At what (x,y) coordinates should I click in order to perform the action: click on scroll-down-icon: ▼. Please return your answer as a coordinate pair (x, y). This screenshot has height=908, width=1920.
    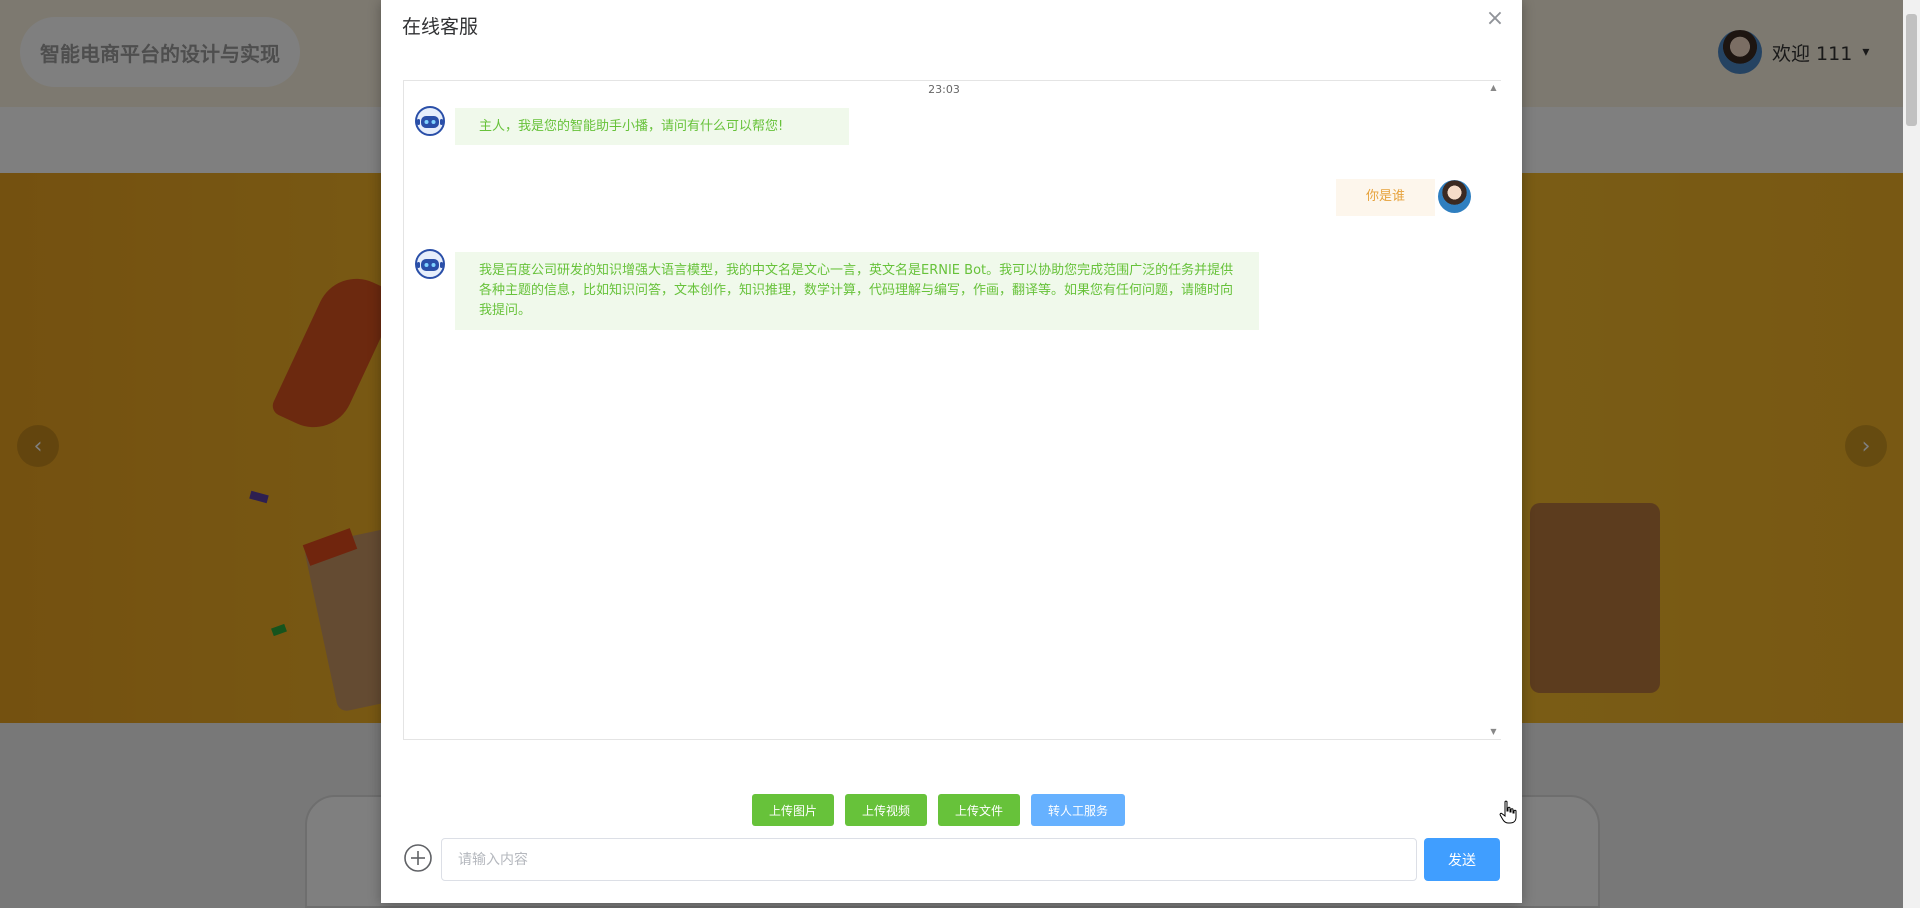
    Looking at the image, I should click on (1493, 732).